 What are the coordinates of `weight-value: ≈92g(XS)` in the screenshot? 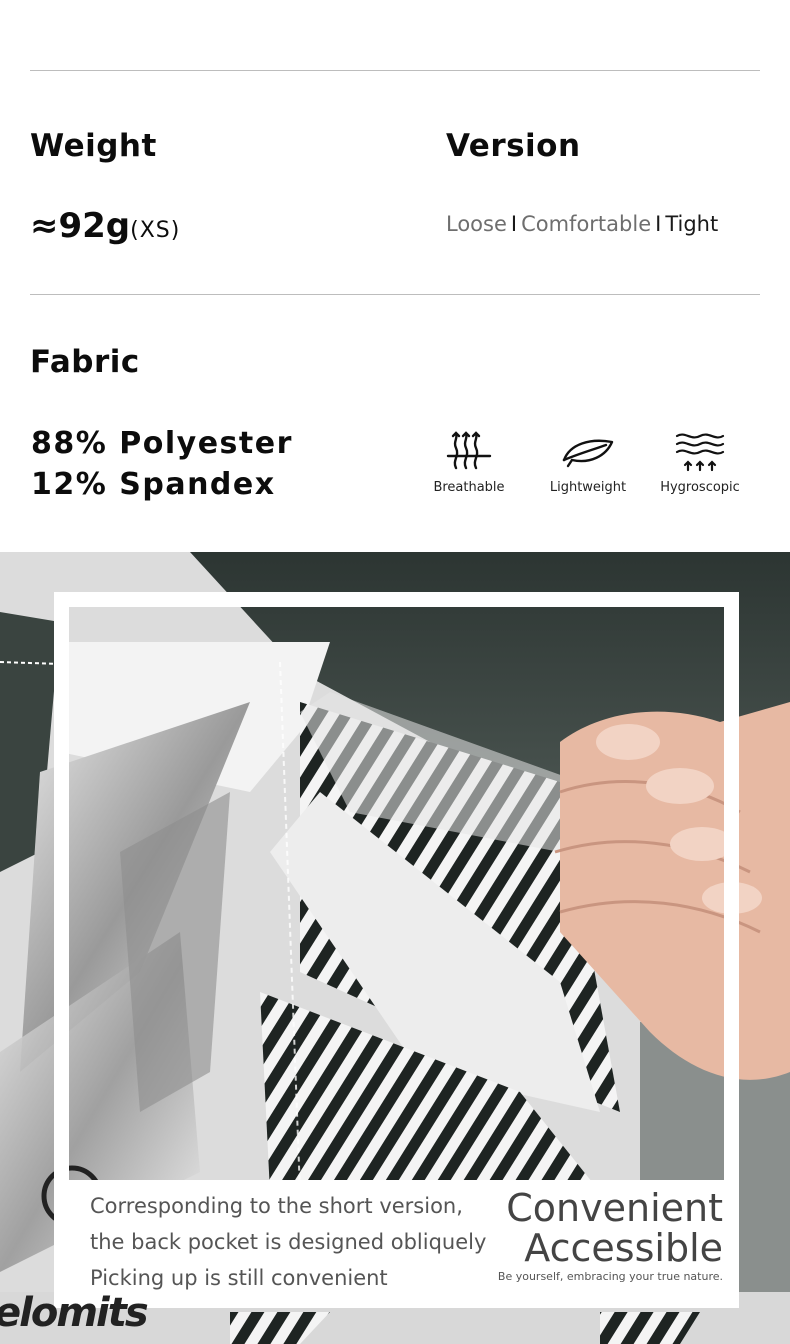 It's located at (105, 226).